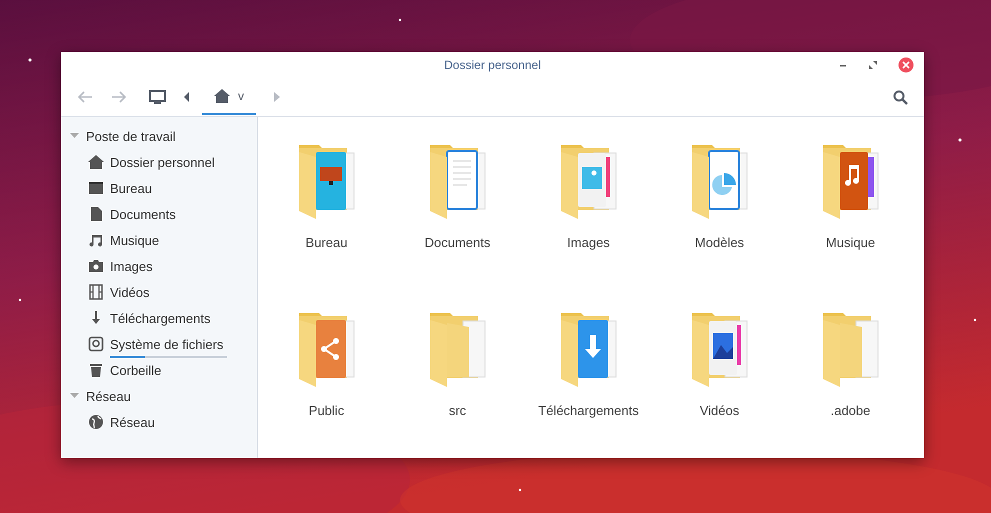 The width and height of the screenshot is (991, 513). Describe the element at coordinates (96, 188) in the screenshot. I see `desktop-icon` at that location.